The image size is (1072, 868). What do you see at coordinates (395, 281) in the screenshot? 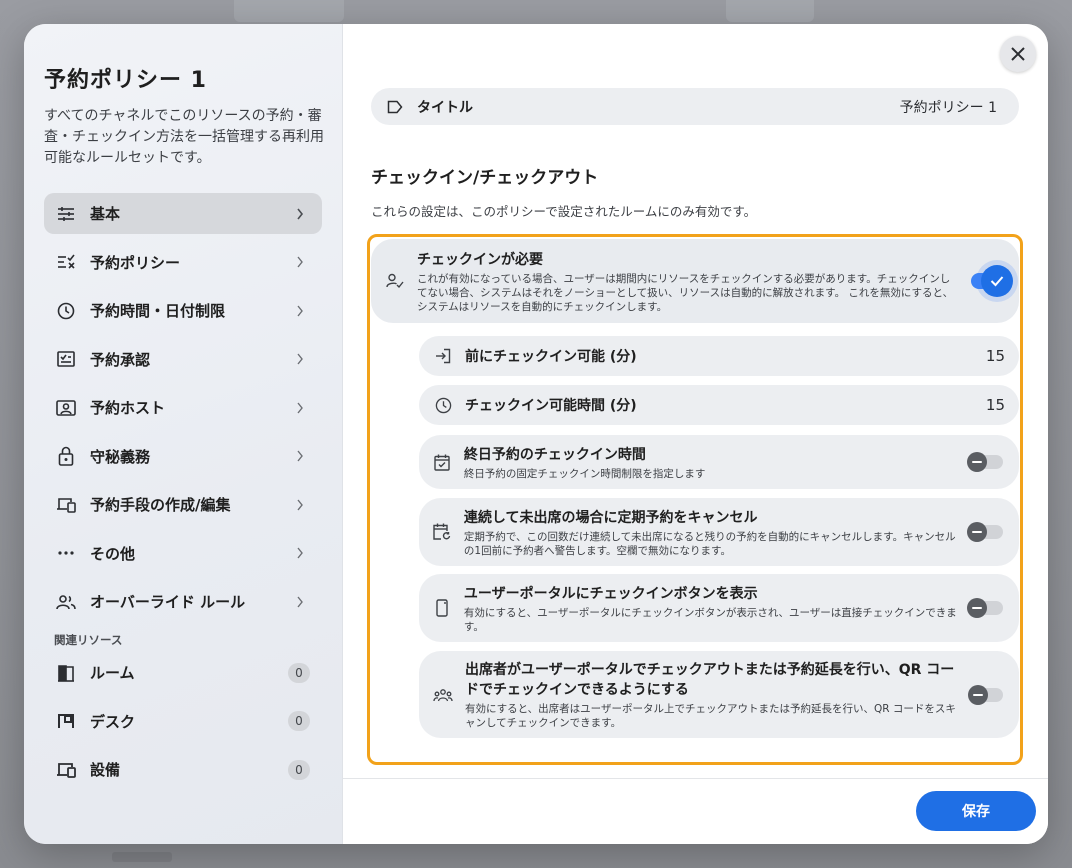
I see `person-check-icon` at bounding box center [395, 281].